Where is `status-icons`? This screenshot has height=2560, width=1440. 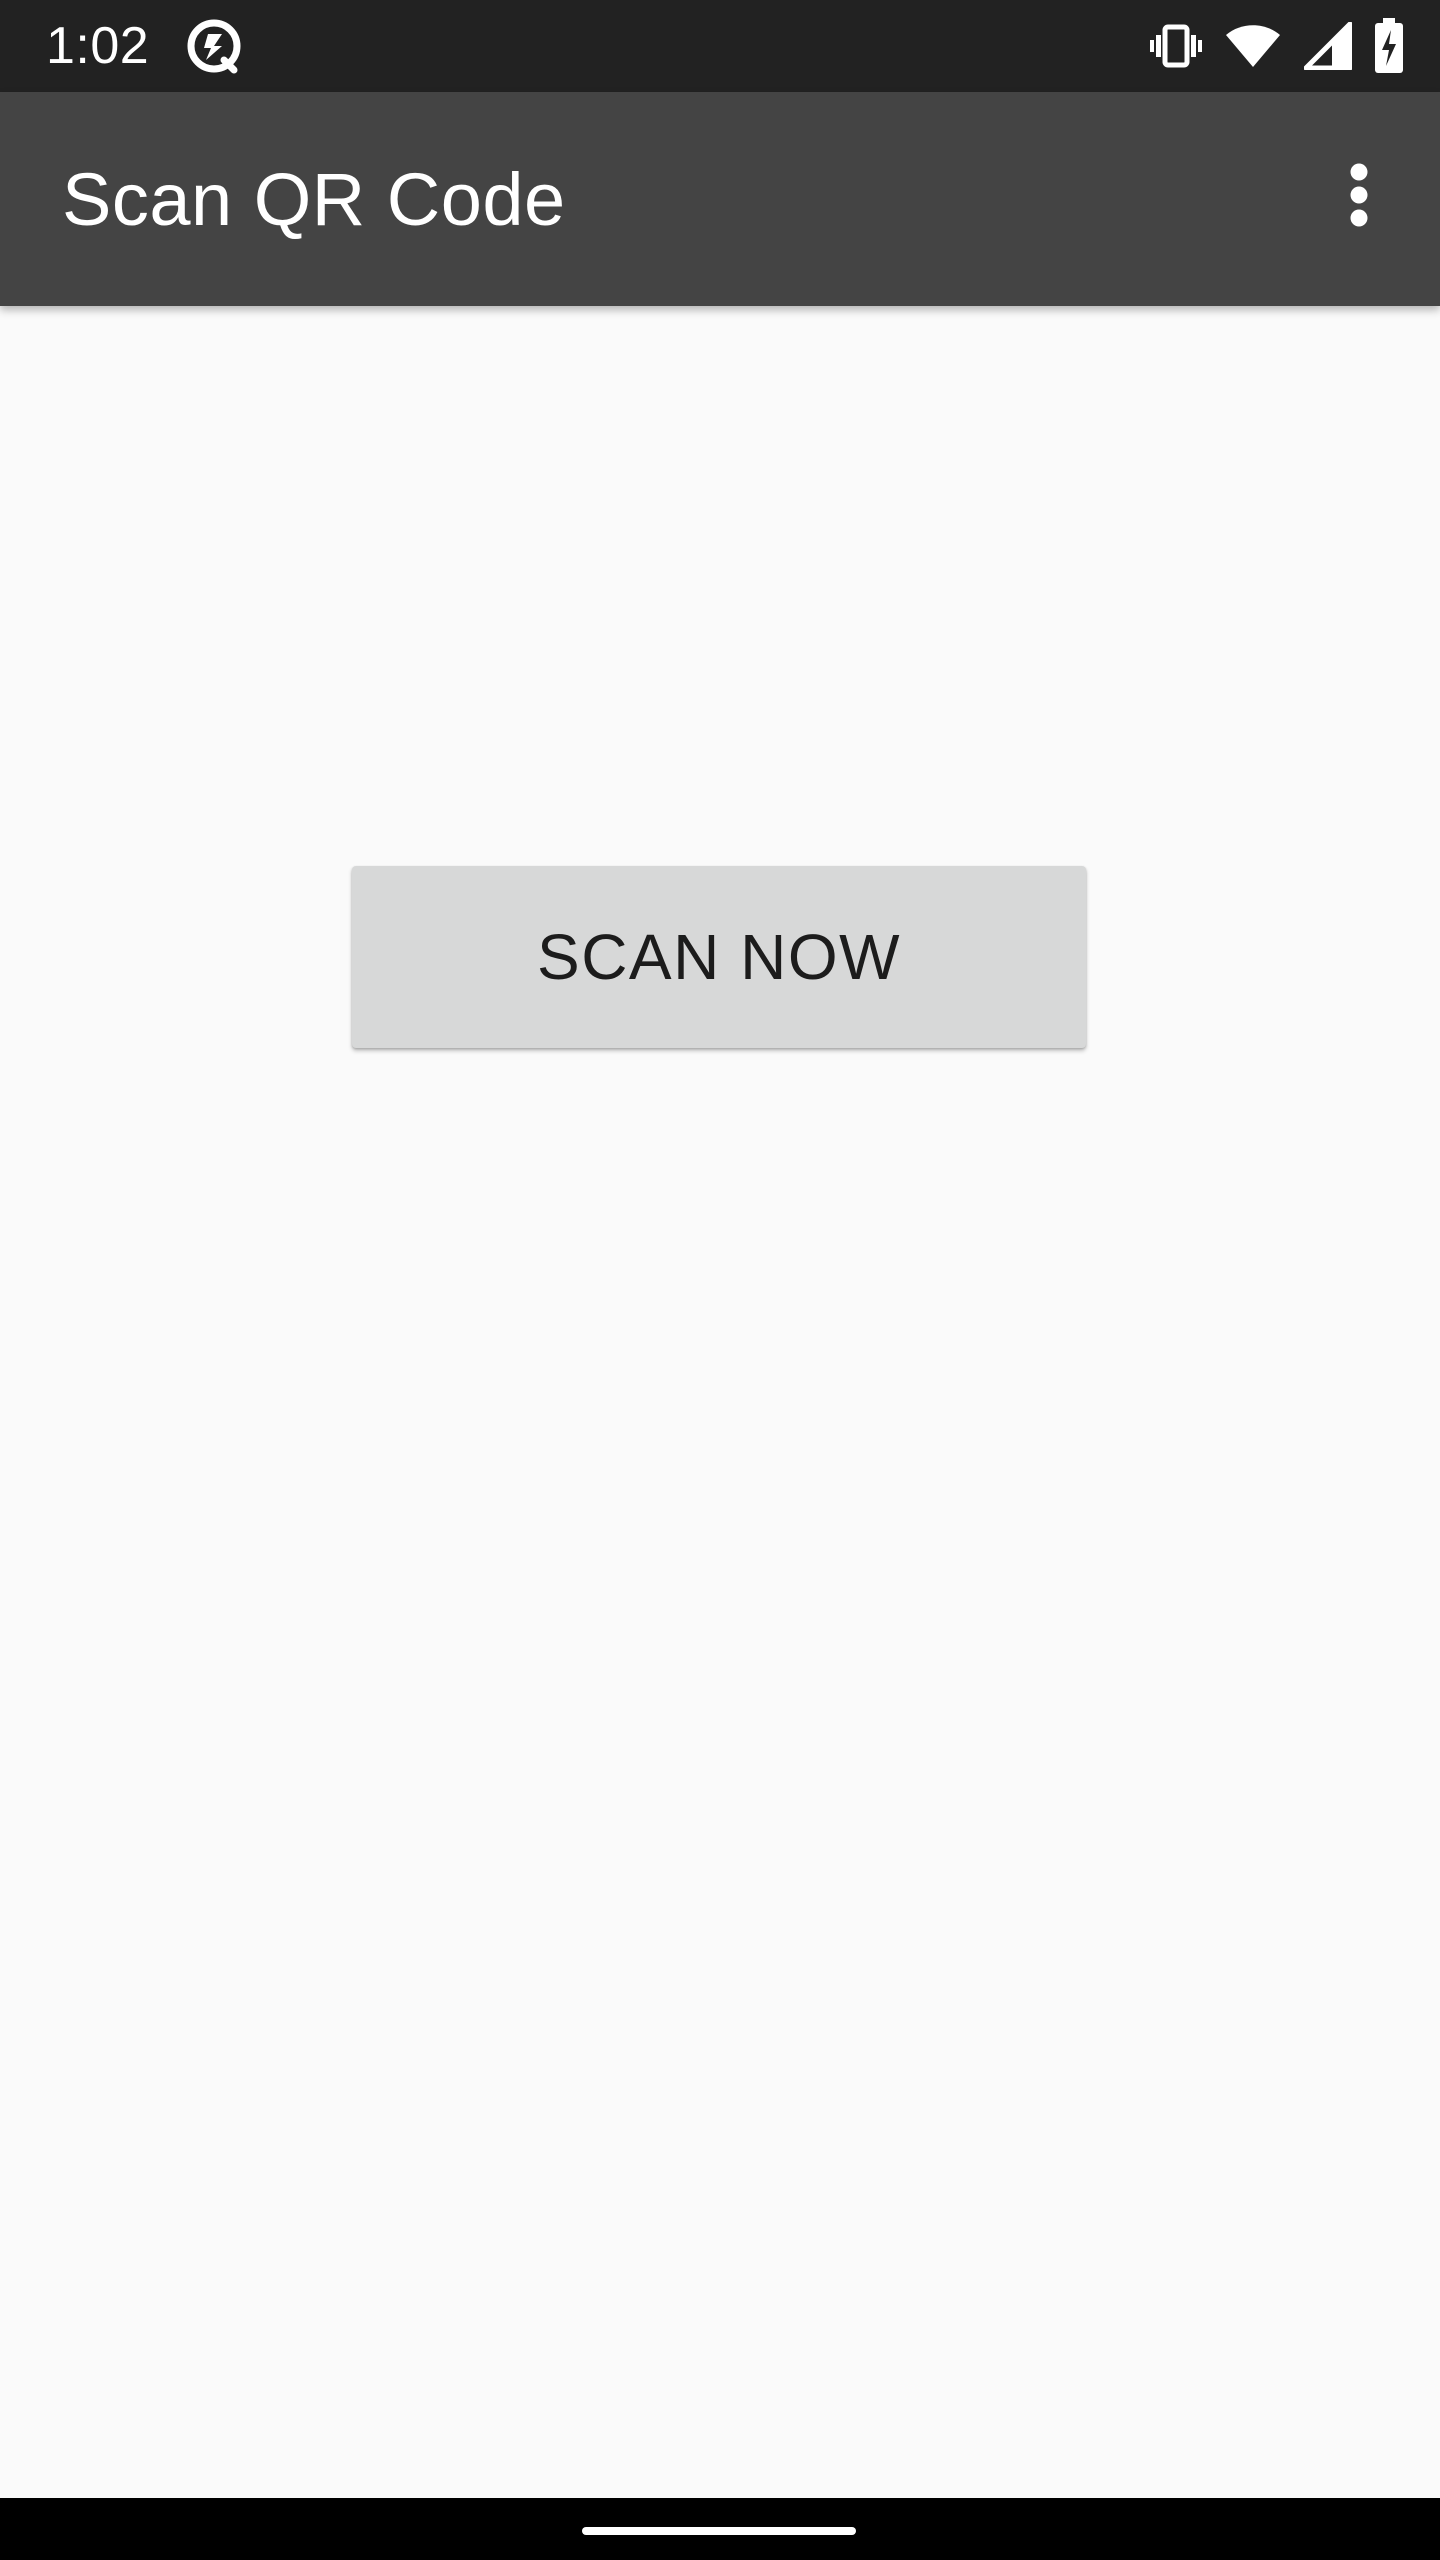 status-icons is located at coordinates (1277, 46).